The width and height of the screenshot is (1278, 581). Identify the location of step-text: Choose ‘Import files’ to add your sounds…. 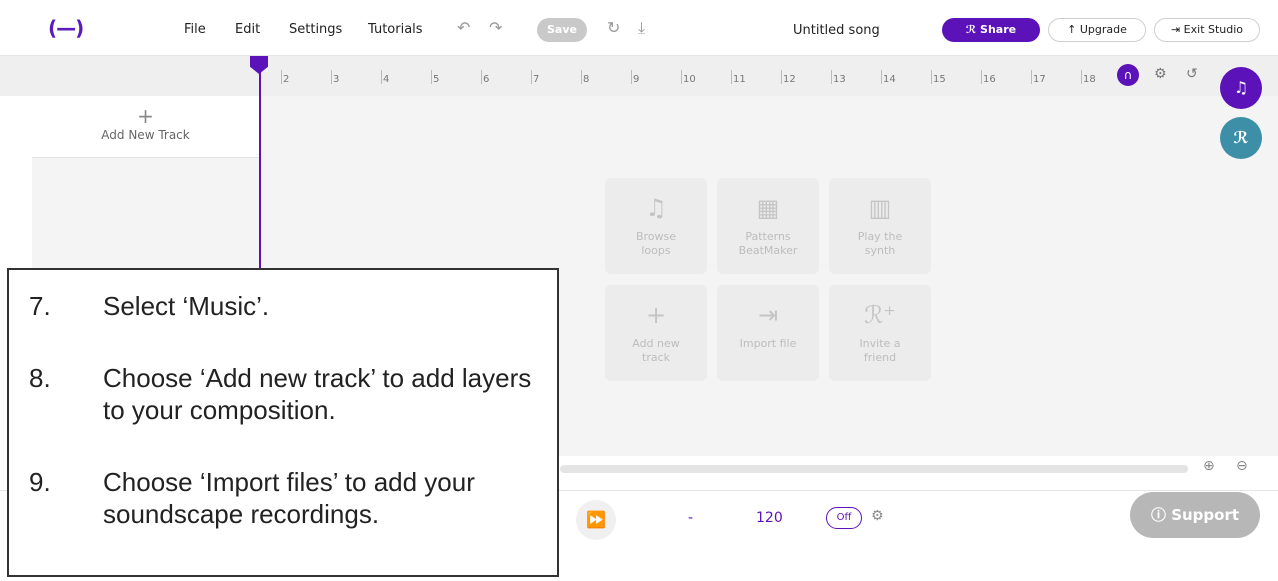
(289, 498).